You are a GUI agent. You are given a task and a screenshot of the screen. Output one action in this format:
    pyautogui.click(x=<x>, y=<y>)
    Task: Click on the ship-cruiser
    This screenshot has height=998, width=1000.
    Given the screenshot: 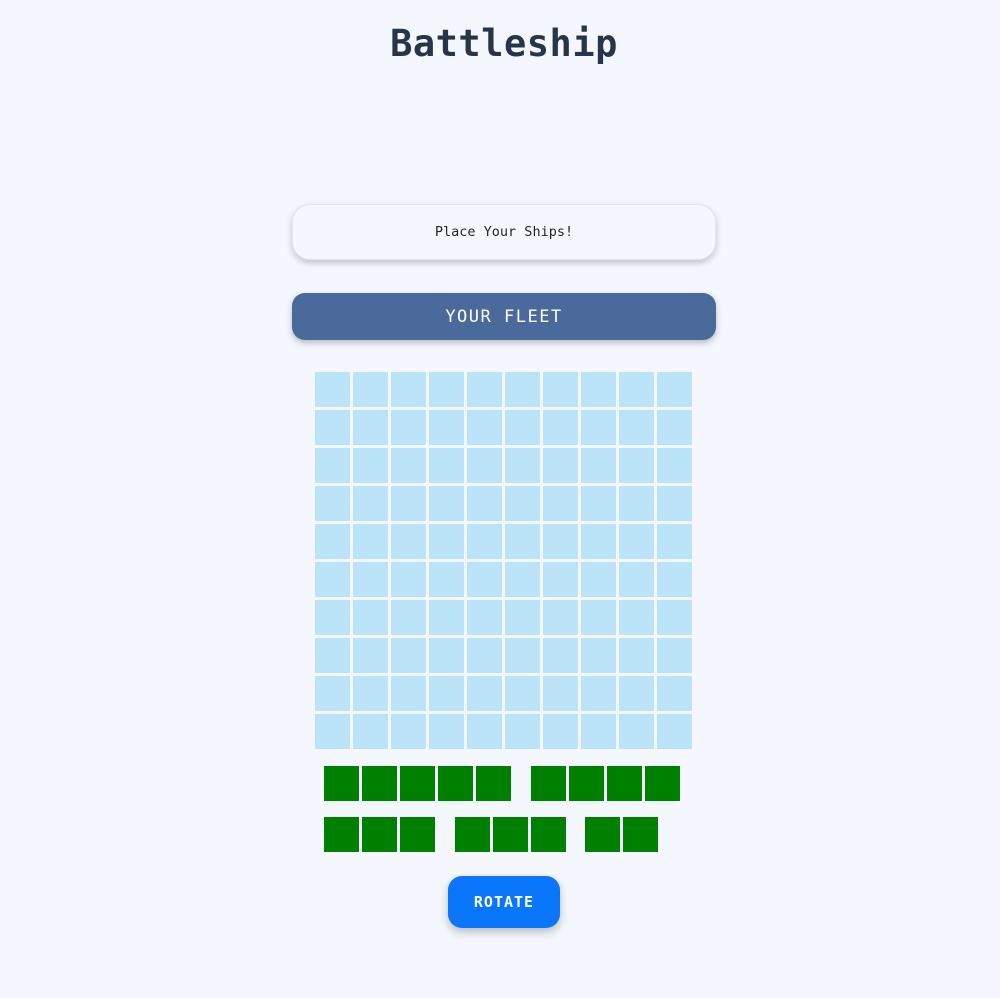 What is the action you would take?
    pyautogui.click(x=379, y=834)
    